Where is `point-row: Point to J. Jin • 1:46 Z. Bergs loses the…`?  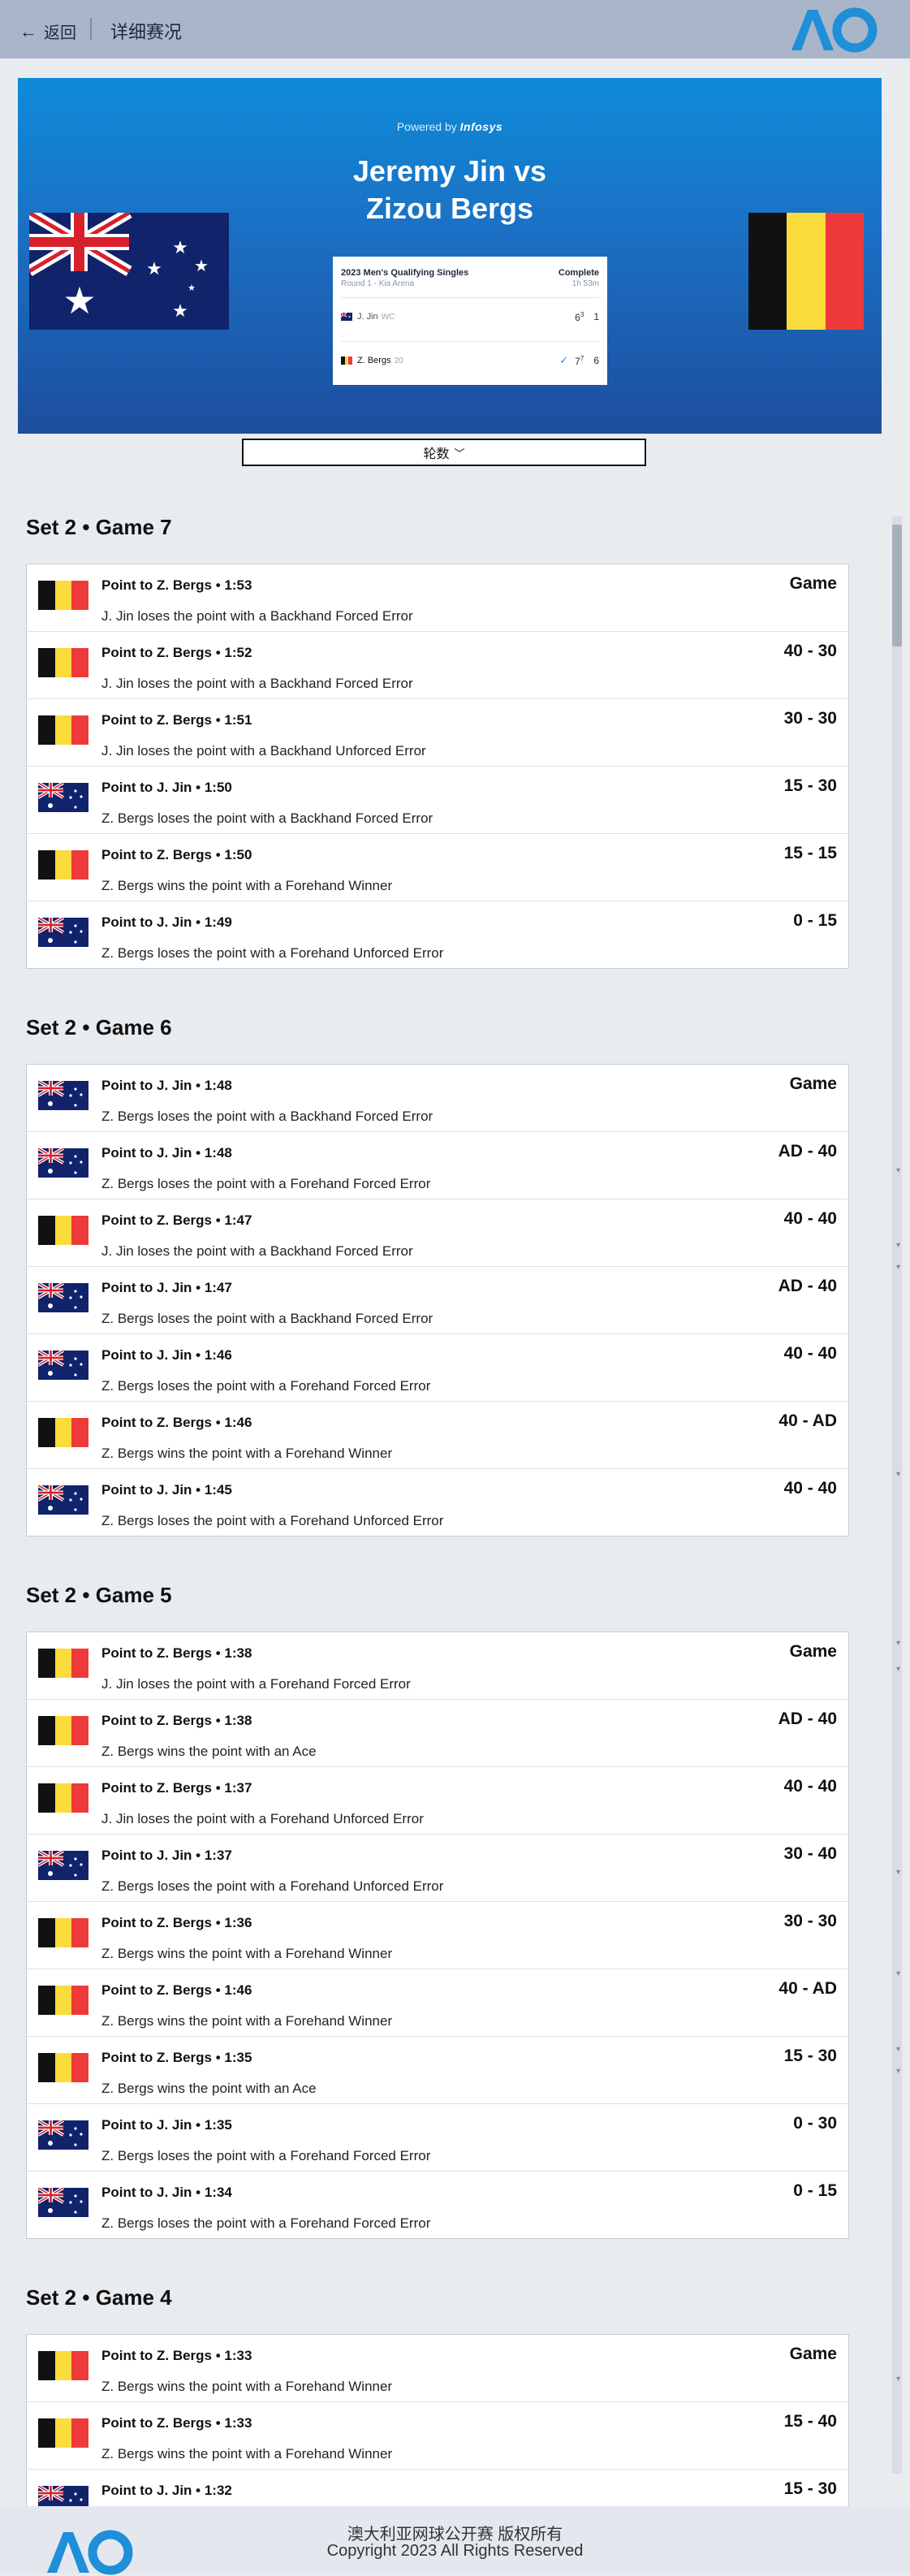
point-row: Point to J. Jin • 1:46 Z. Bergs loses the… is located at coordinates (437, 1368).